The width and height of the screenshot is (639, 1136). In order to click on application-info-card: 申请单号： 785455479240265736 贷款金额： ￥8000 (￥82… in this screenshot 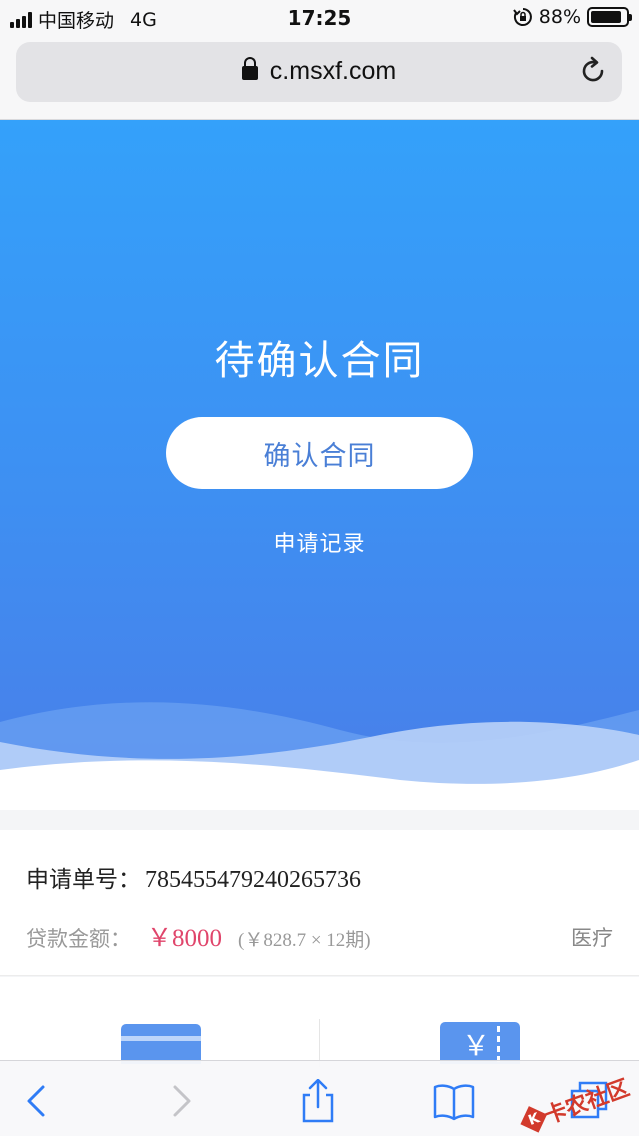, I will do `click(319, 903)`.